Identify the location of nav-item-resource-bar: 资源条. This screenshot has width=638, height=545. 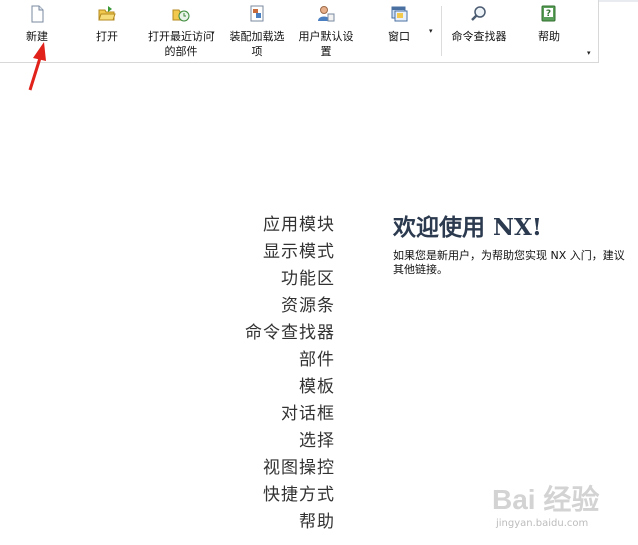
(290, 306).